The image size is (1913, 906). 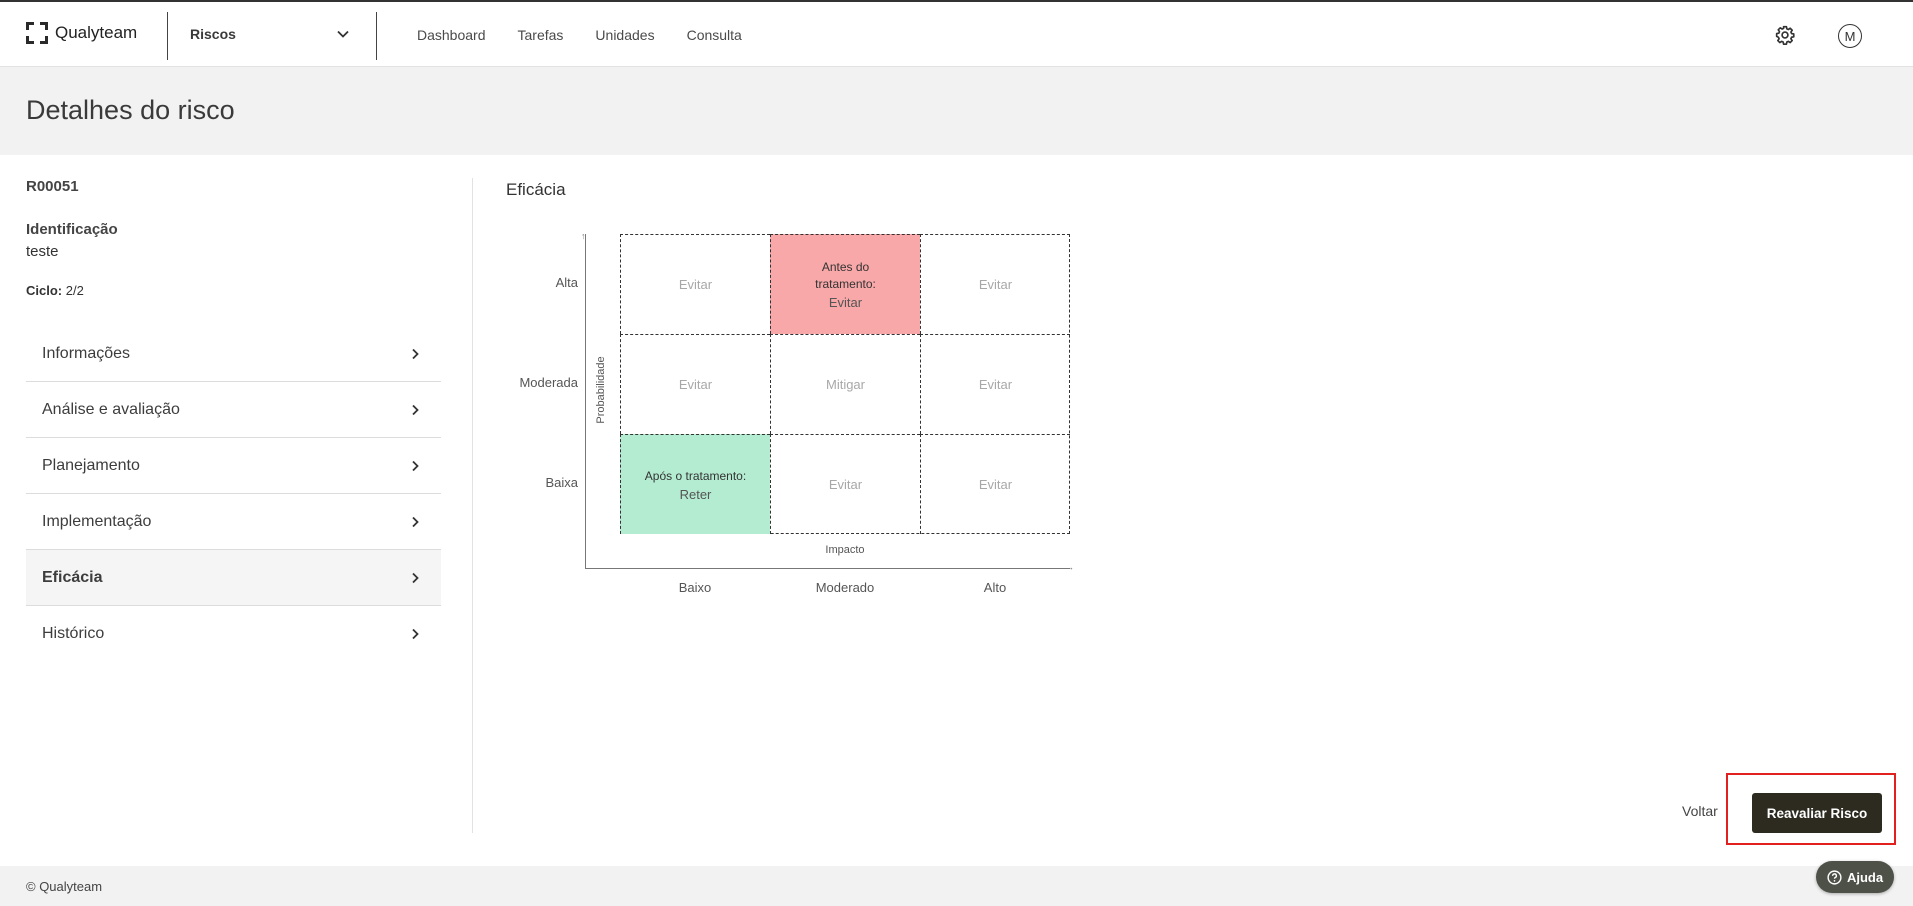 What do you see at coordinates (695, 587) in the screenshot?
I see `x-label-baixo: Baixo` at bounding box center [695, 587].